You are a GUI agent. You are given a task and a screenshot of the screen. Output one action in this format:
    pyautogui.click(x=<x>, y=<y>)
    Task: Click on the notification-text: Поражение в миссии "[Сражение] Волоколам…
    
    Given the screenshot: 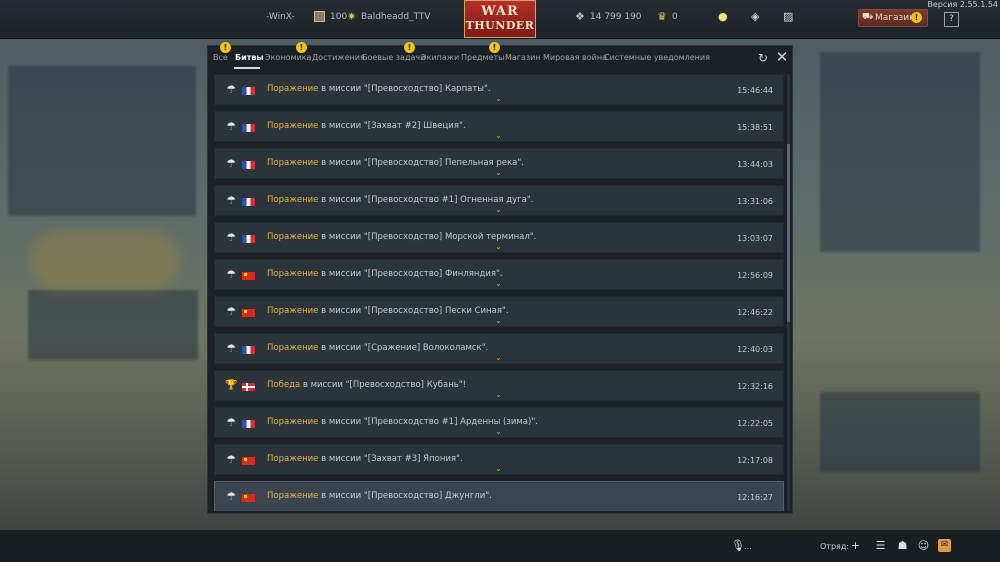 What is the action you would take?
    pyautogui.click(x=377, y=348)
    